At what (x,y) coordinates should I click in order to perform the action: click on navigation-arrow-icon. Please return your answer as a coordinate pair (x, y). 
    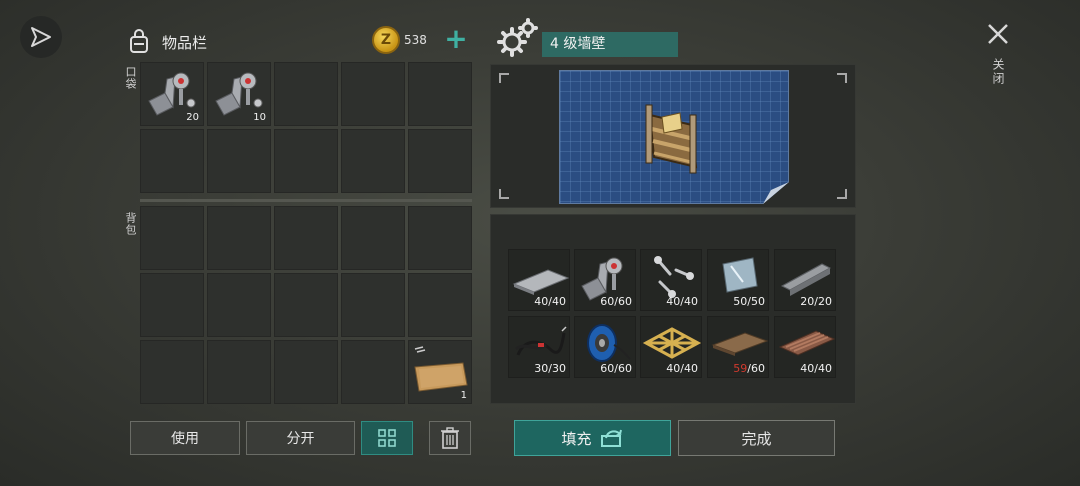
    Looking at the image, I should click on (41, 37).